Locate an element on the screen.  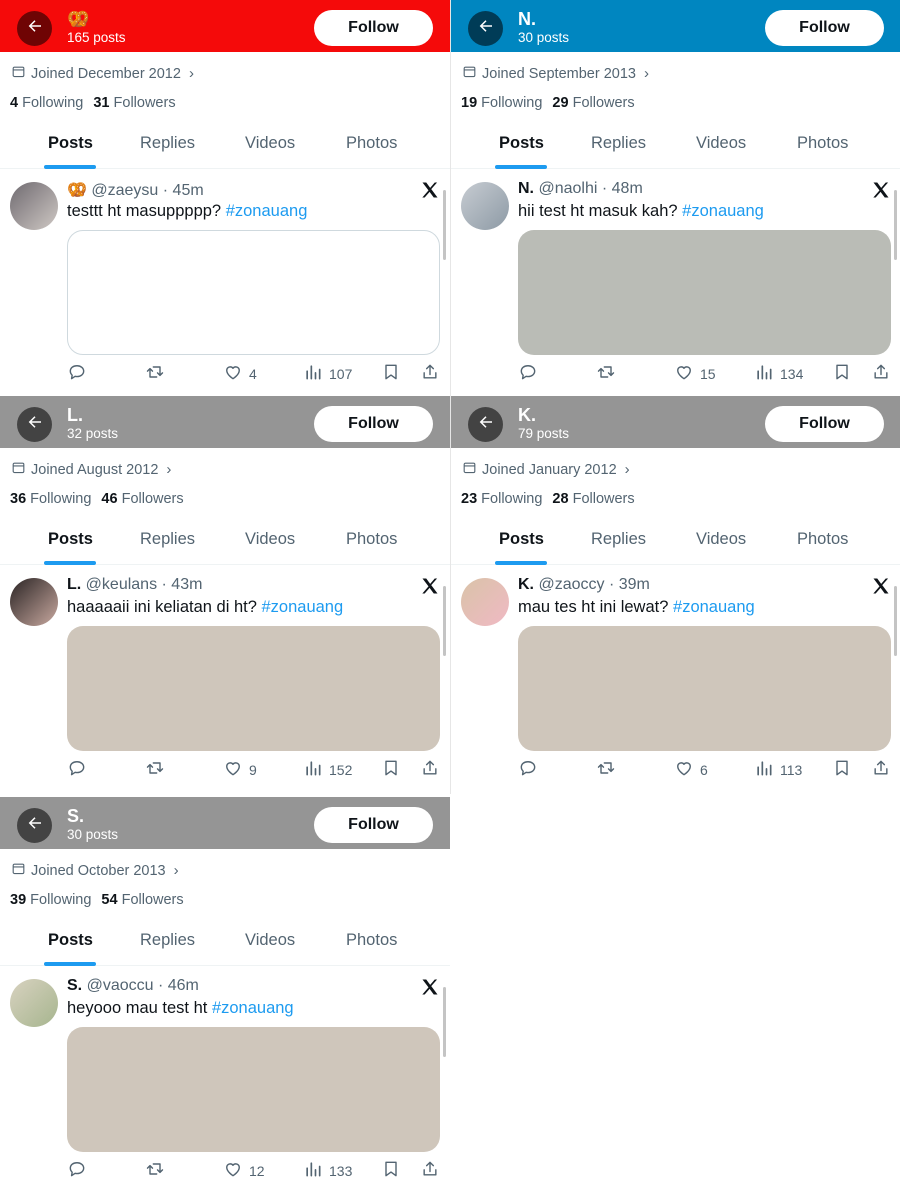
views-button: 134 is located at coordinates (778, 373).